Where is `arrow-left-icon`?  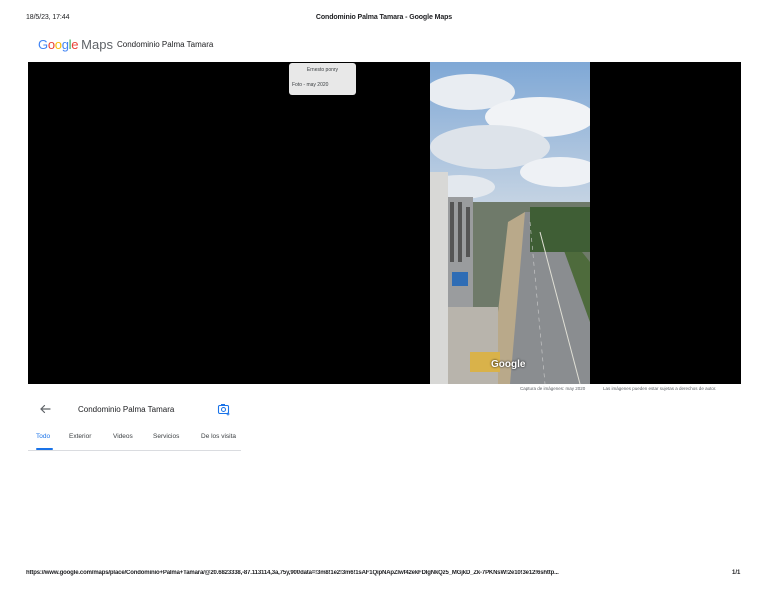 arrow-left-icon is located at coordinates (45, 409).